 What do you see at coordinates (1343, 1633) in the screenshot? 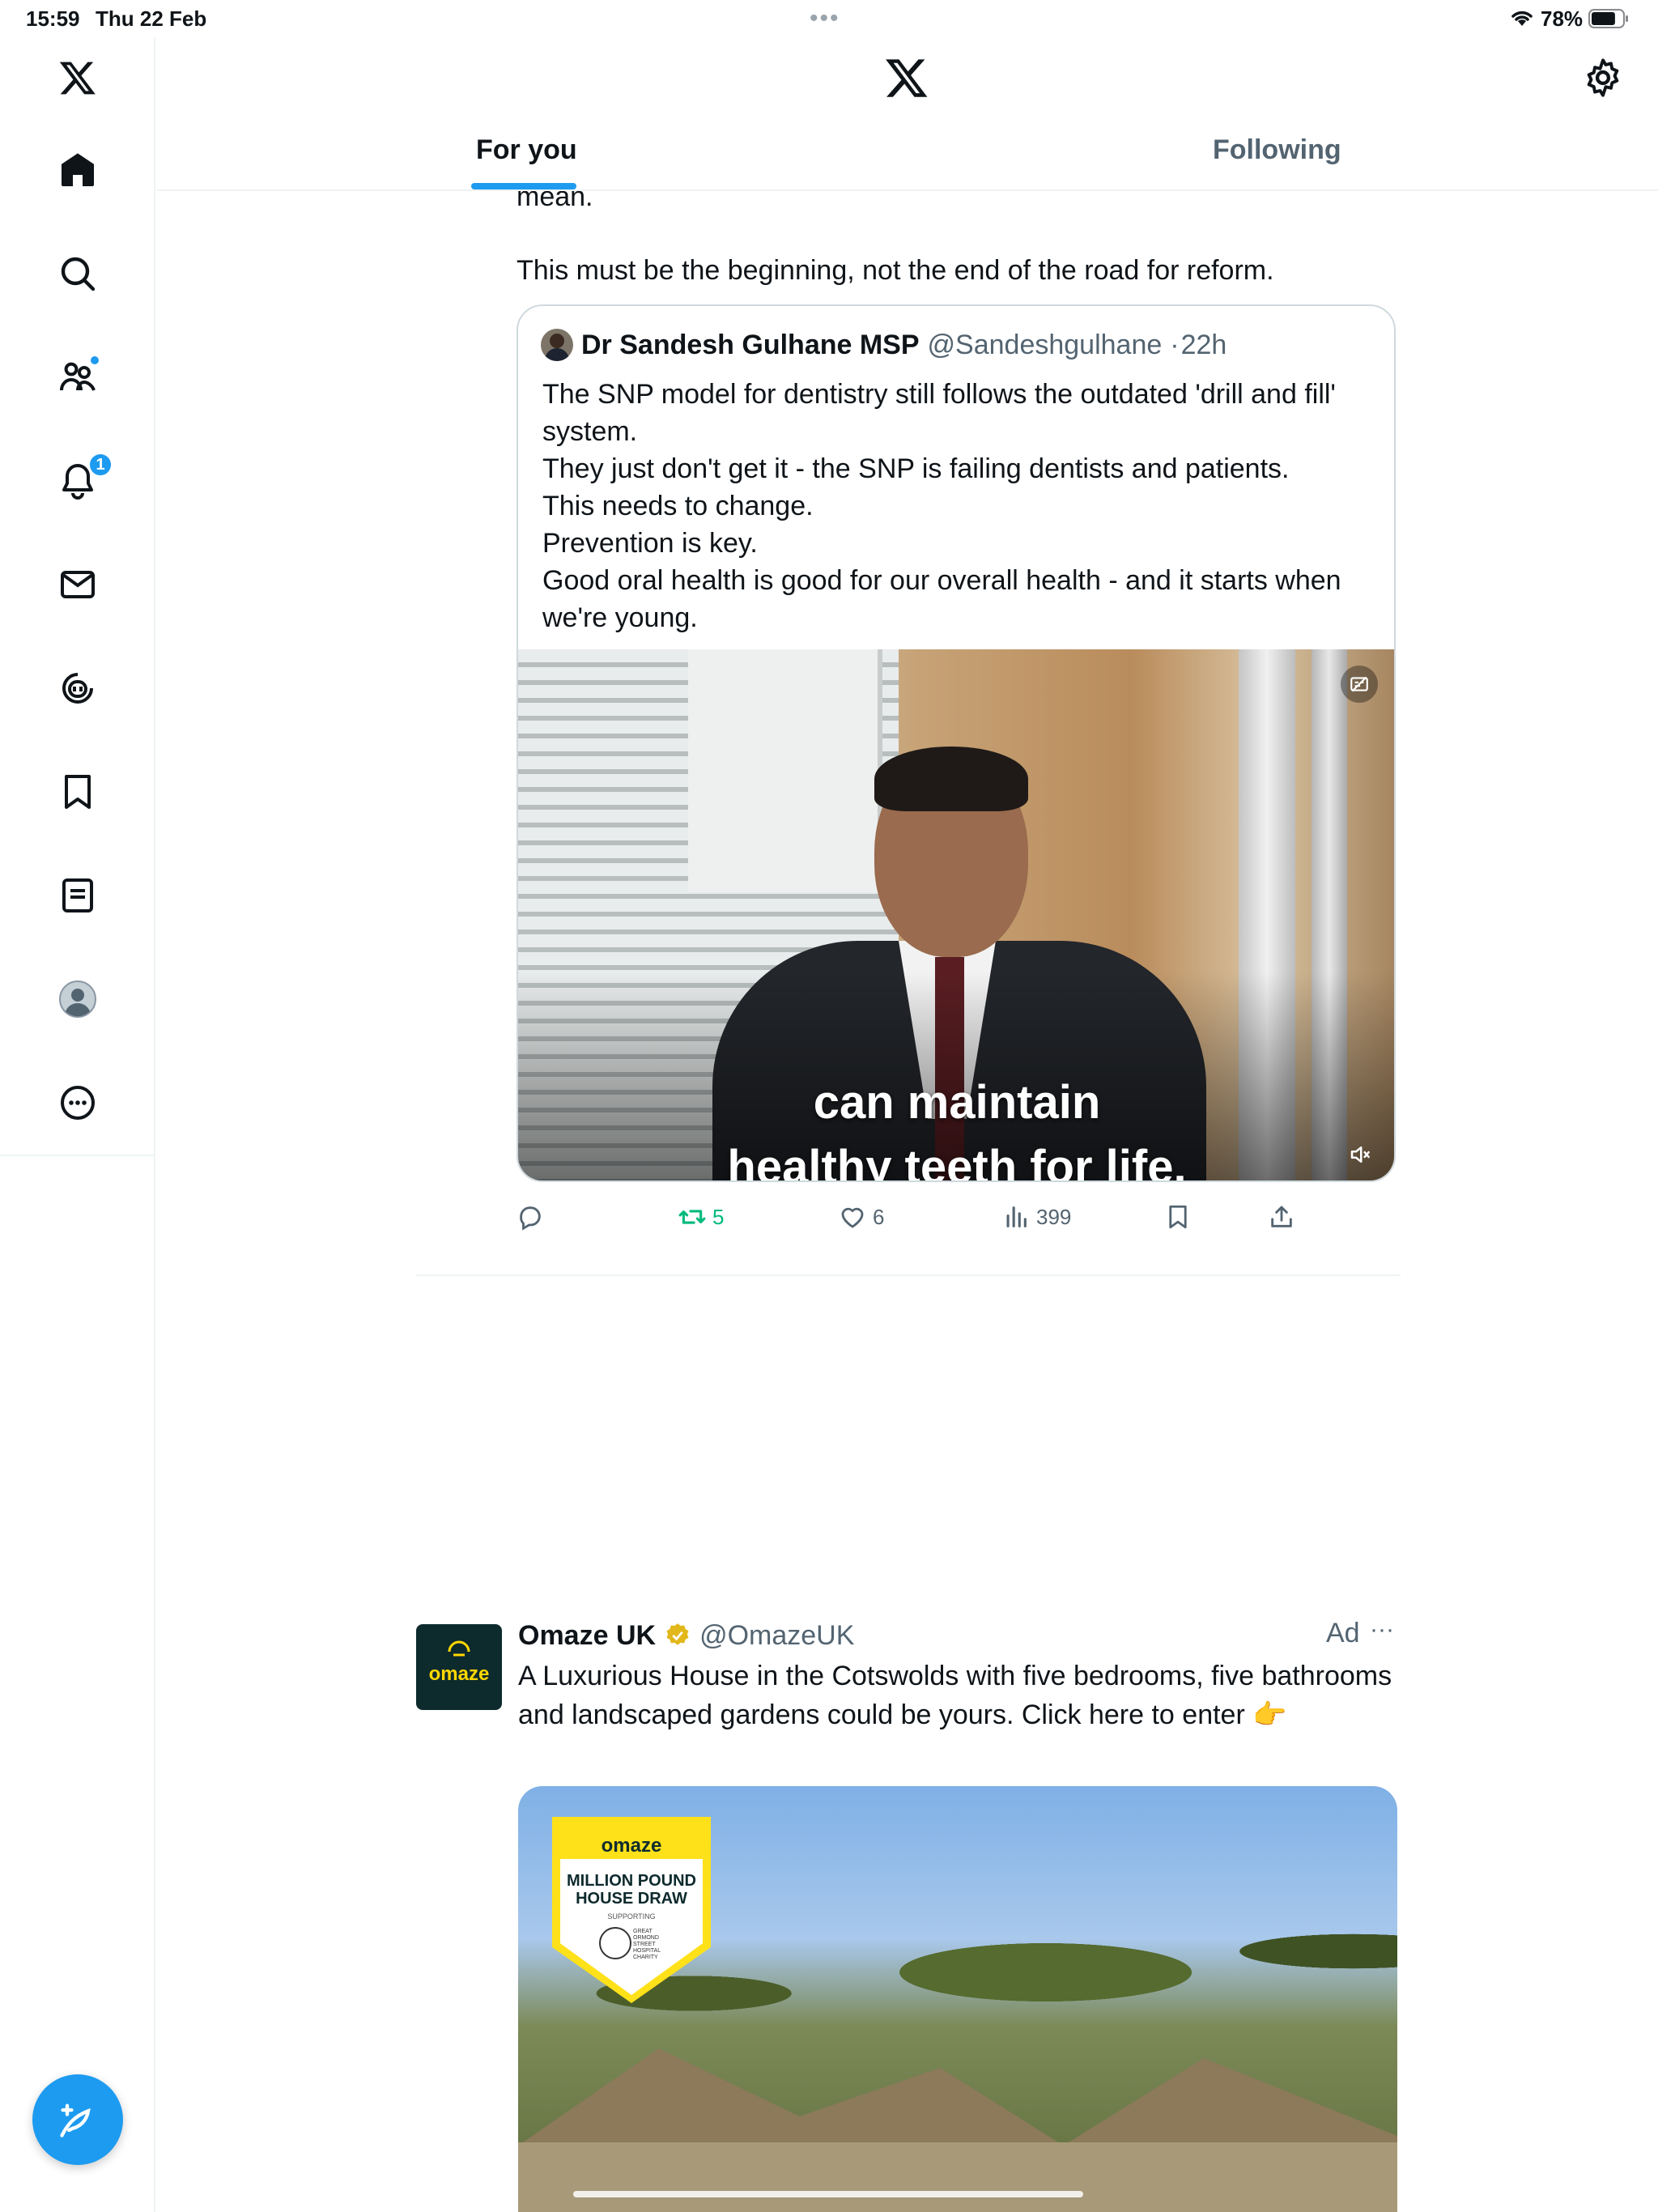
I see `ad-label: Ad` at bounding box center [1343, 1633].